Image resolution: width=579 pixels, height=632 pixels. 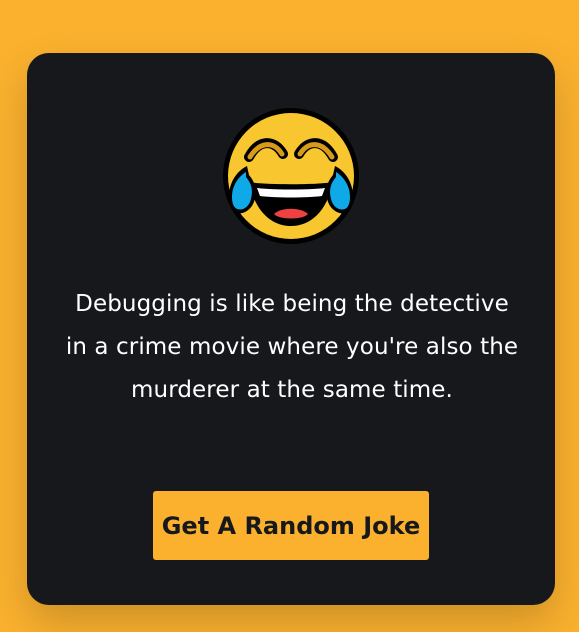 I want to click on get-random-joke-button: Get A Random Joke, so click(x=291, y=525).